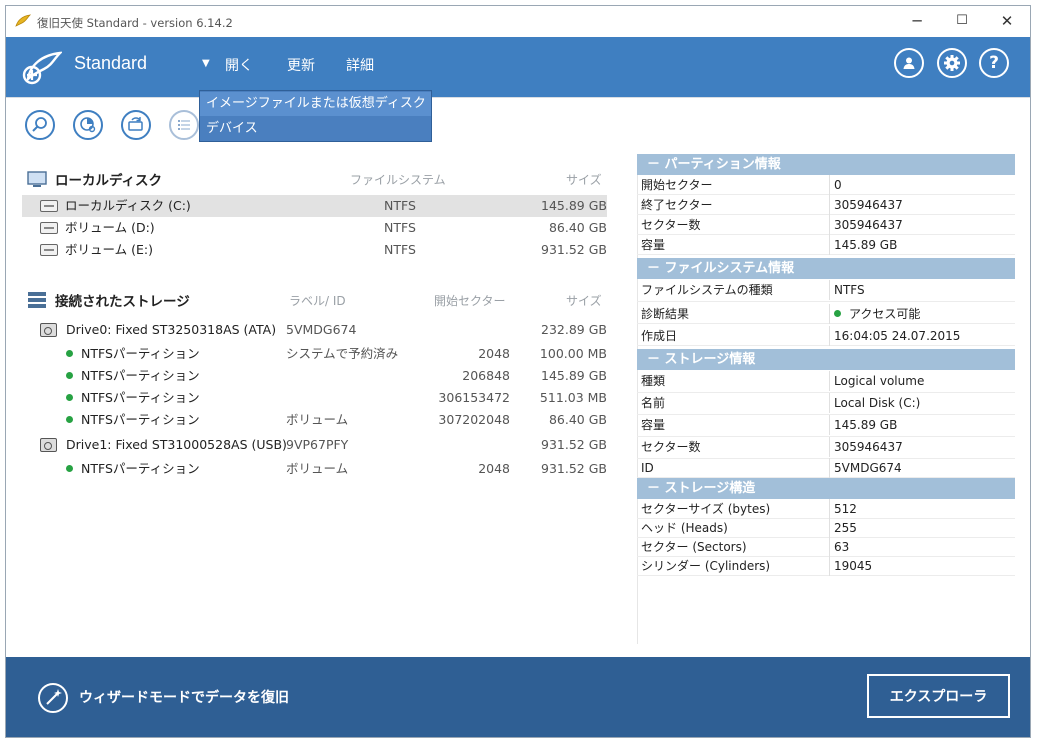 Image resolution: width=1037 pixels, height=745 pixels. What do you see at coordinates (314, 398) in the screenshot?
I see `partition-row: NTFSパーティション 306153472 511.03 MB` at bounding box center [314, 398].